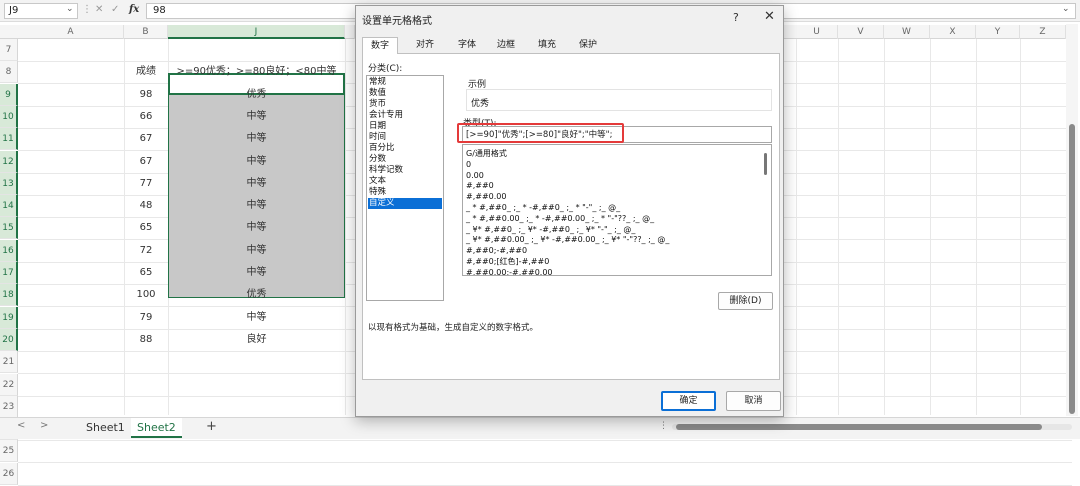 This screenshot has height=486, width=1080. I want to click on column-header-v: V, so click(861, 32).